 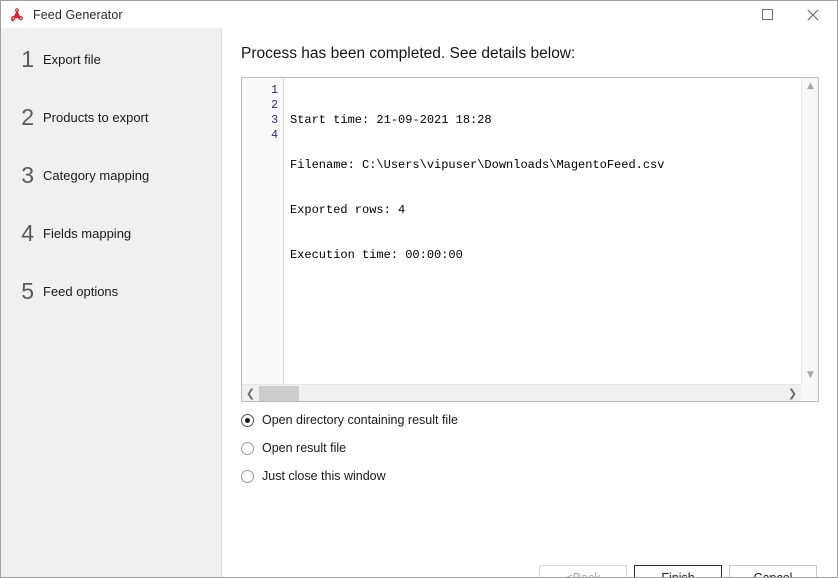 What do you see at coordinates (809, 392) in the screenshot?
I see `scrollbar-corner` at bounding box center [809, 392].